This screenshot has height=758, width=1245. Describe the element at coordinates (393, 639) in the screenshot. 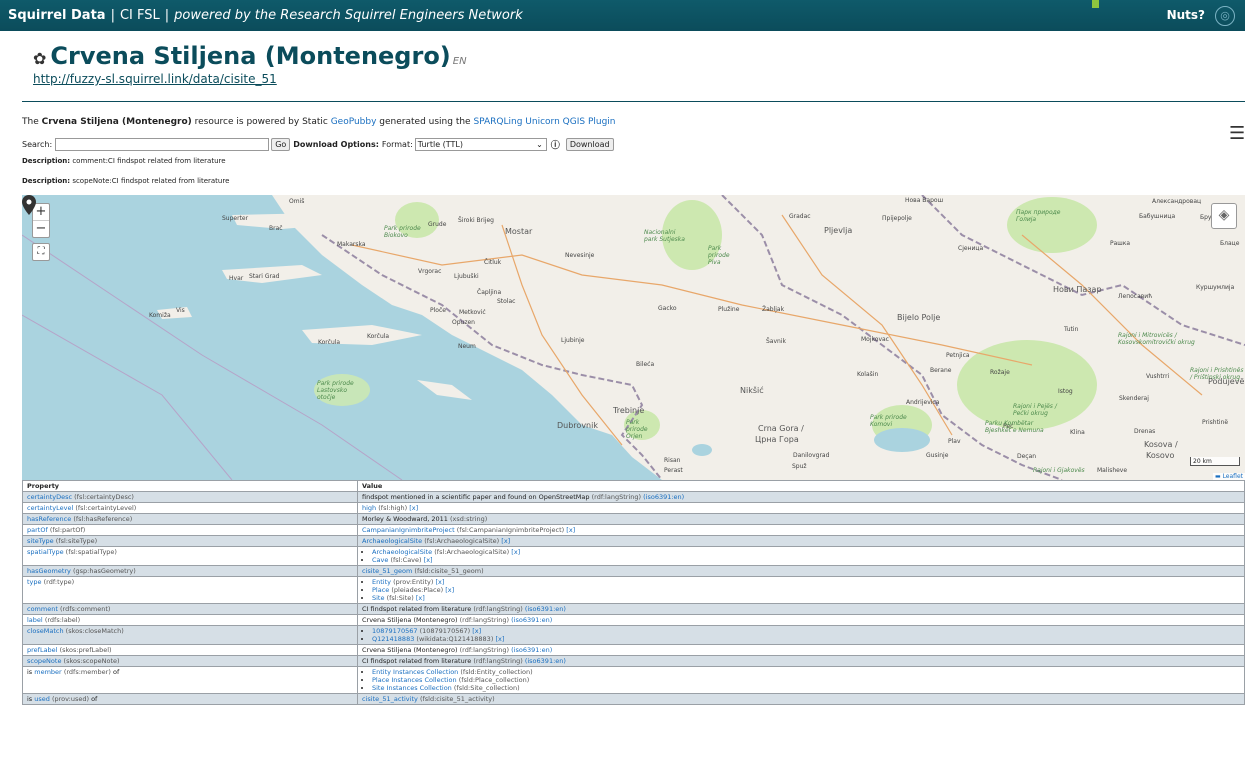

I see `value-link: Q121418883` at that location.